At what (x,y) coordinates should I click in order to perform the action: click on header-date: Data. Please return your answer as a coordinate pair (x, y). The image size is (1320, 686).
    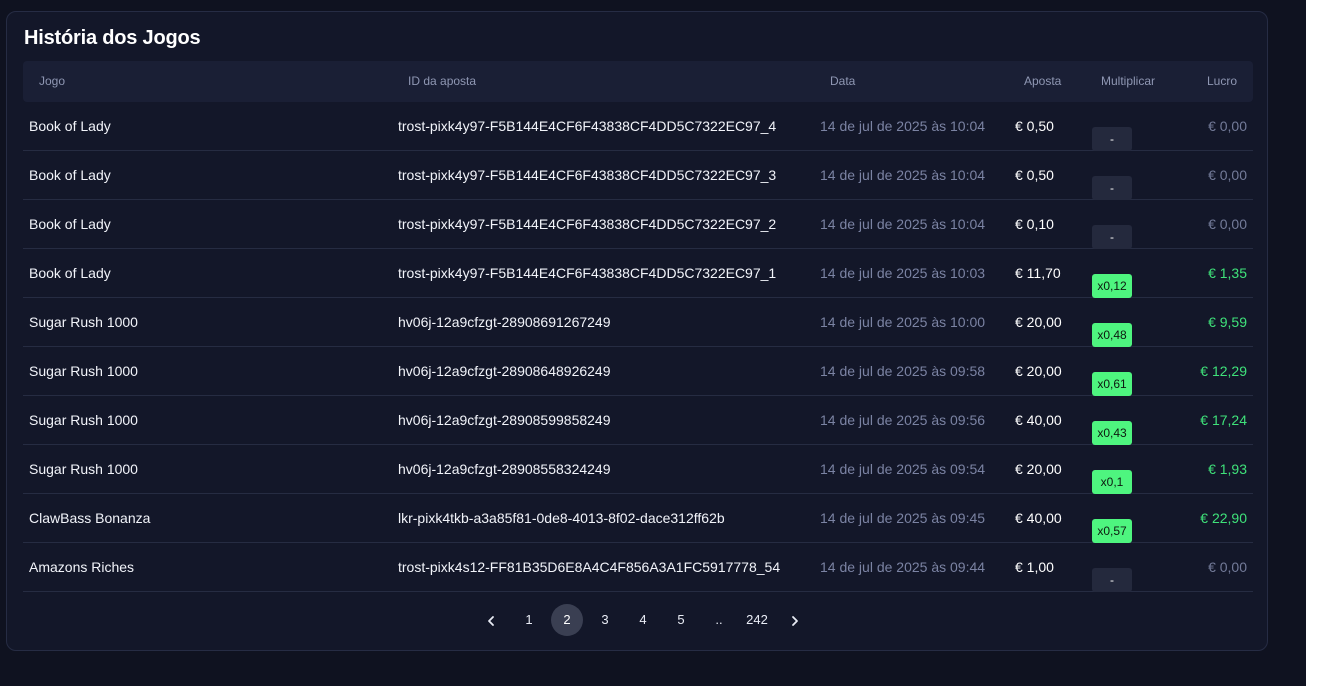
    Looking at the image, I should click on (843, 81).